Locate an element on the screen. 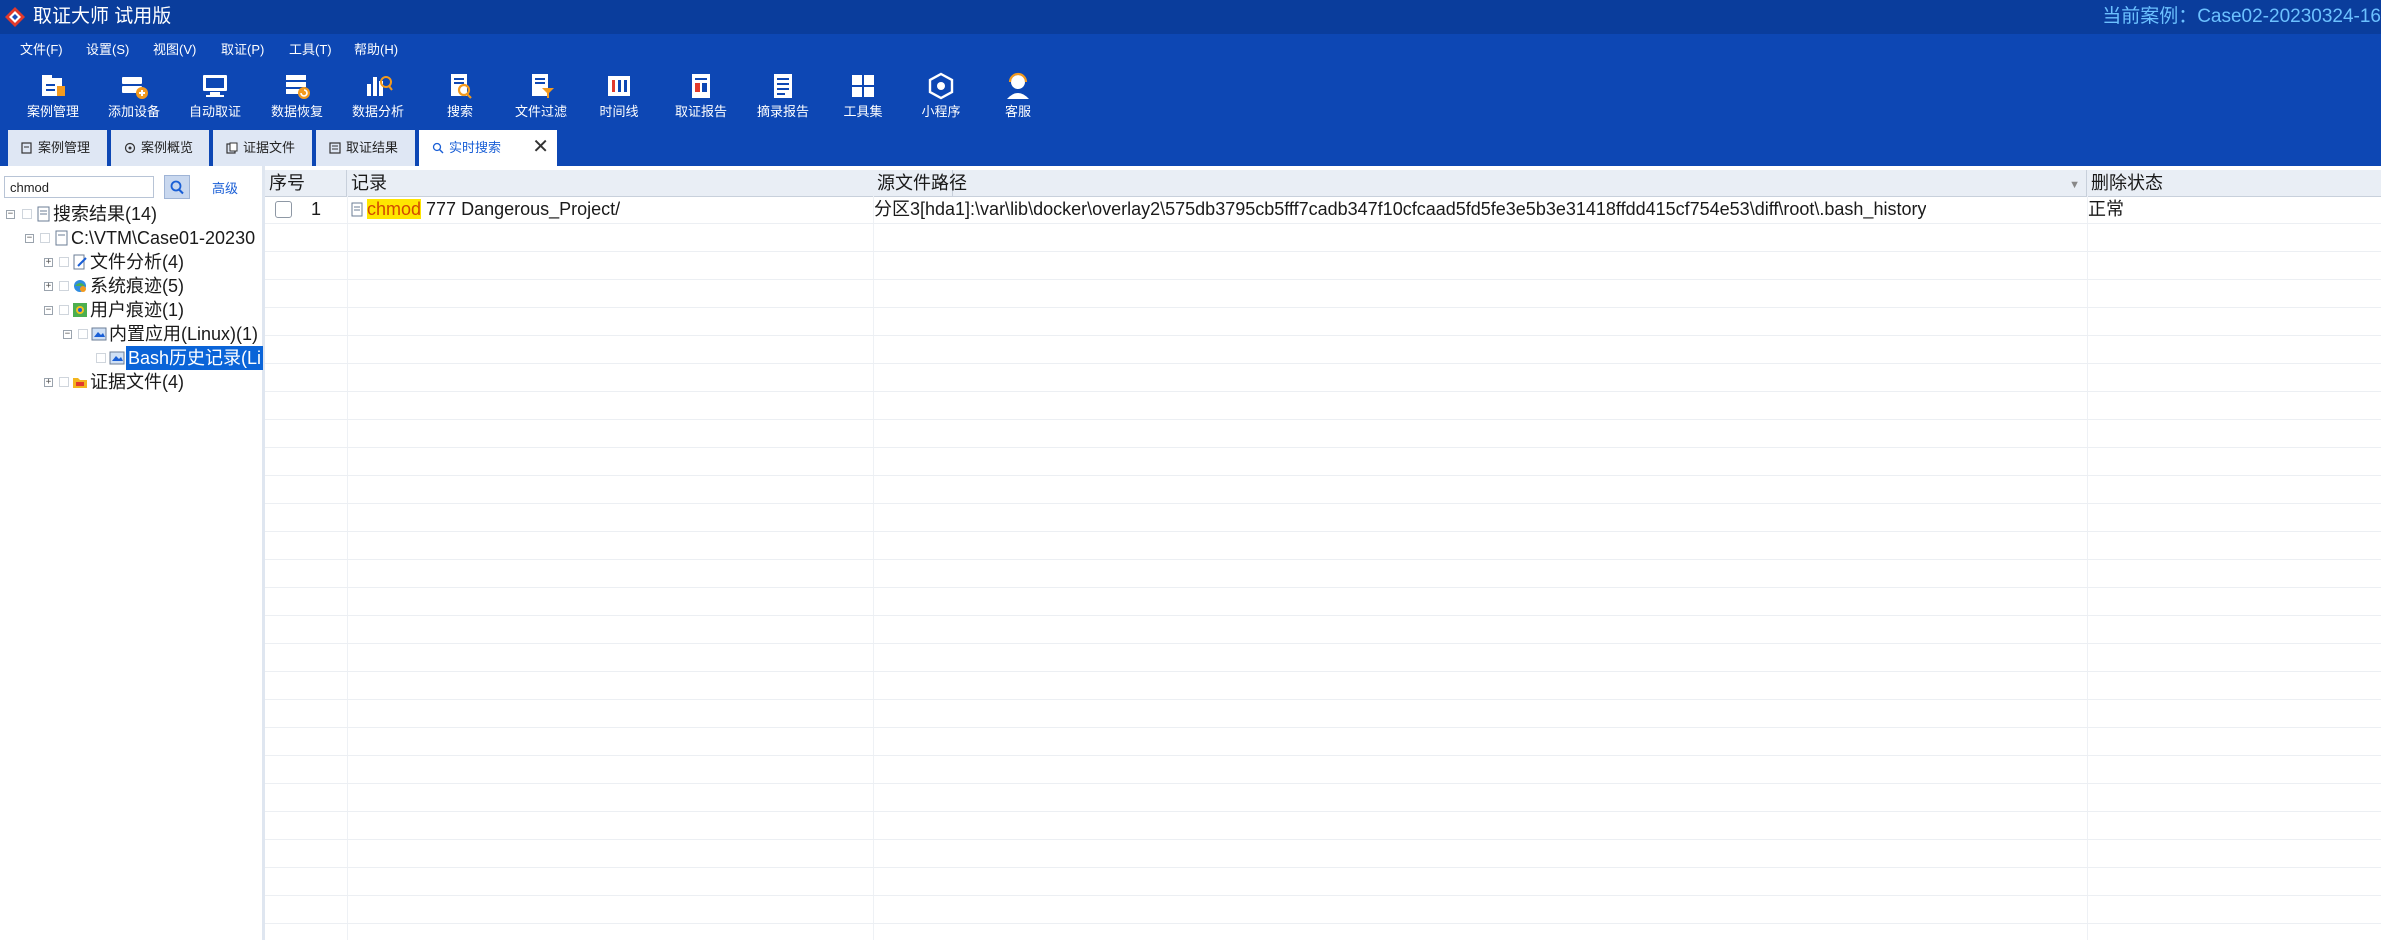 This screenshot has height=940, width=2381. toolset-icon is located at coordinates (863, 86).